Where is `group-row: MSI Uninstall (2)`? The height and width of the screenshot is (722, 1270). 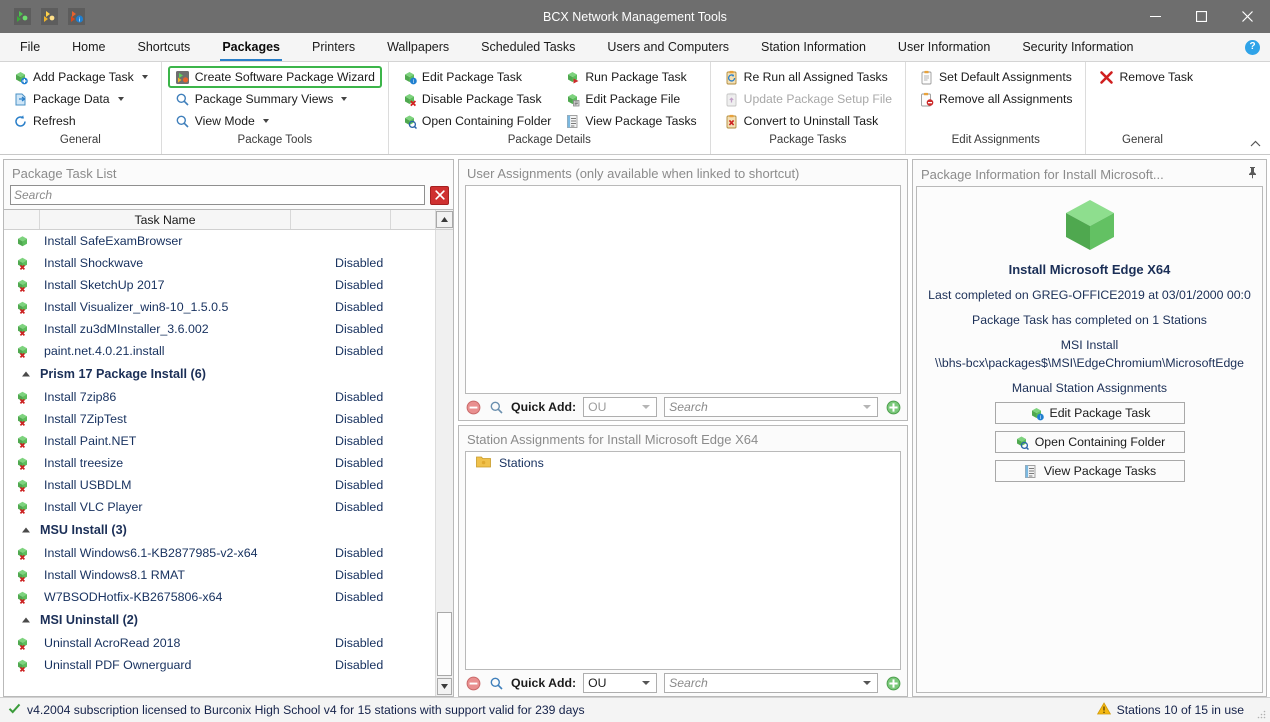
group-row: MSI Uninstall (2) is located at coordinates (219, 620).